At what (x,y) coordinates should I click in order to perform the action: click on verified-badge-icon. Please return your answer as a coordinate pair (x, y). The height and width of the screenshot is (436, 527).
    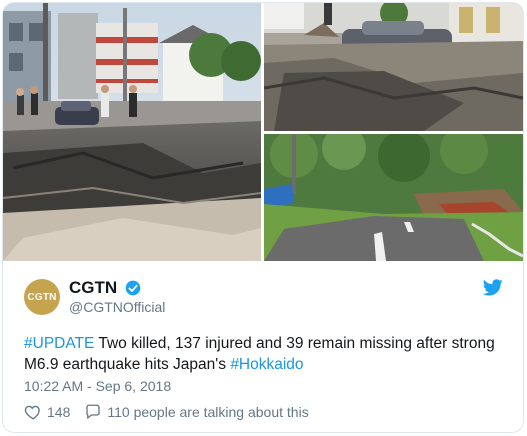
    Looking at the image, I should click on (133, 288).